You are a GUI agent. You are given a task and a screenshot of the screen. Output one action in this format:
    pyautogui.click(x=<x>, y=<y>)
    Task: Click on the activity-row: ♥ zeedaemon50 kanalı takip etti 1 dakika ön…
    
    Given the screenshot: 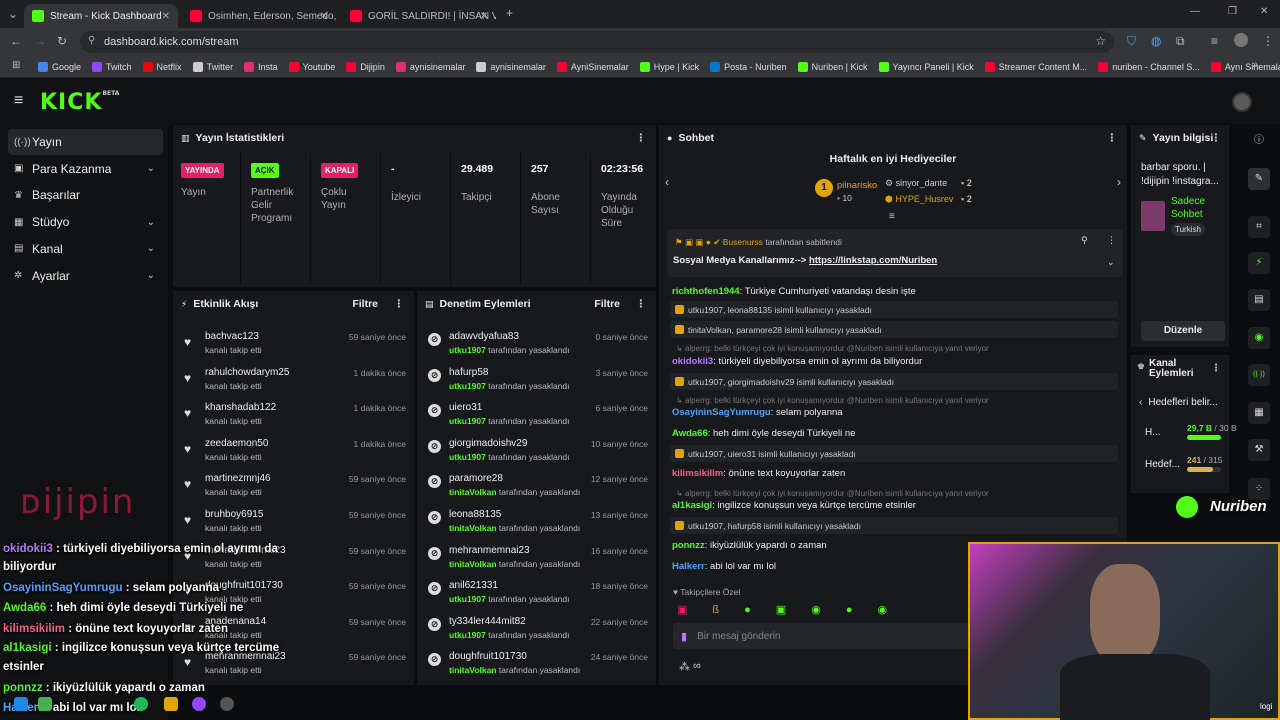 What is the action you would take?
    pyautogui.click(x=293, y=452)
    